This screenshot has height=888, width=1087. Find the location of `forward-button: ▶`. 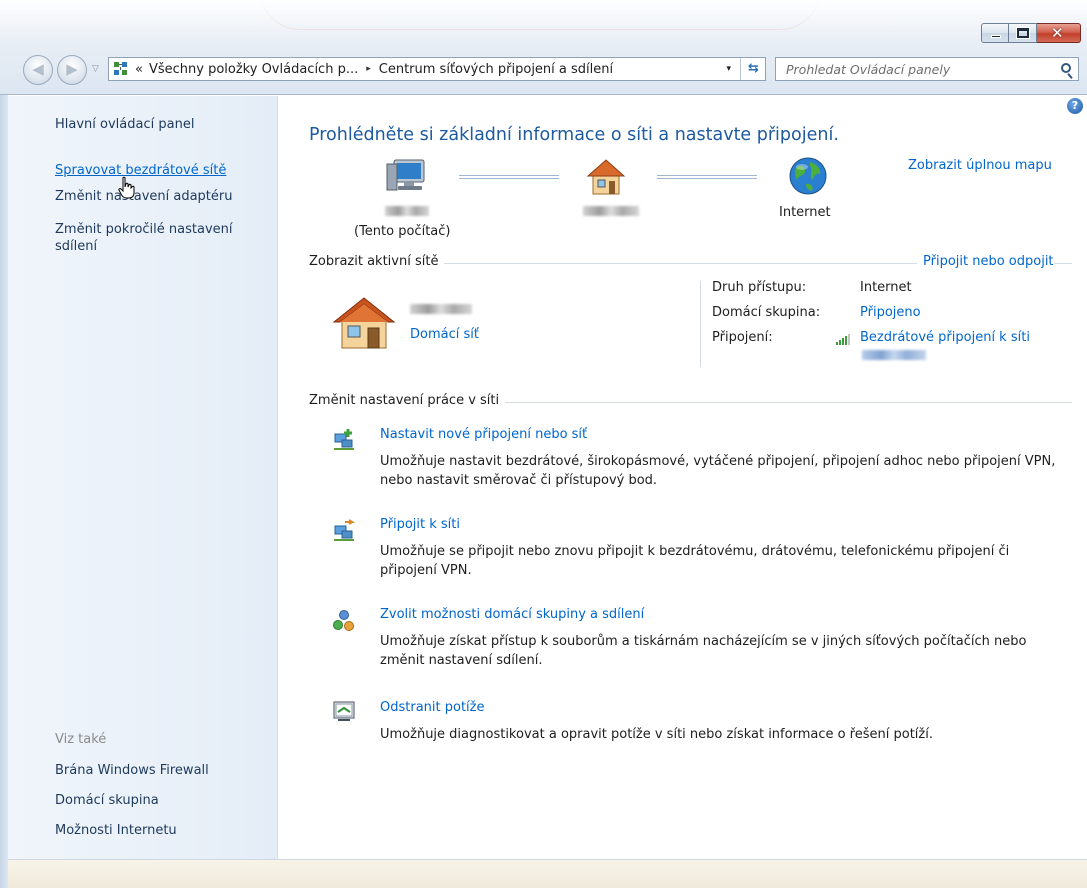

forward-button: ▶ is located at coordinates (72, 70).